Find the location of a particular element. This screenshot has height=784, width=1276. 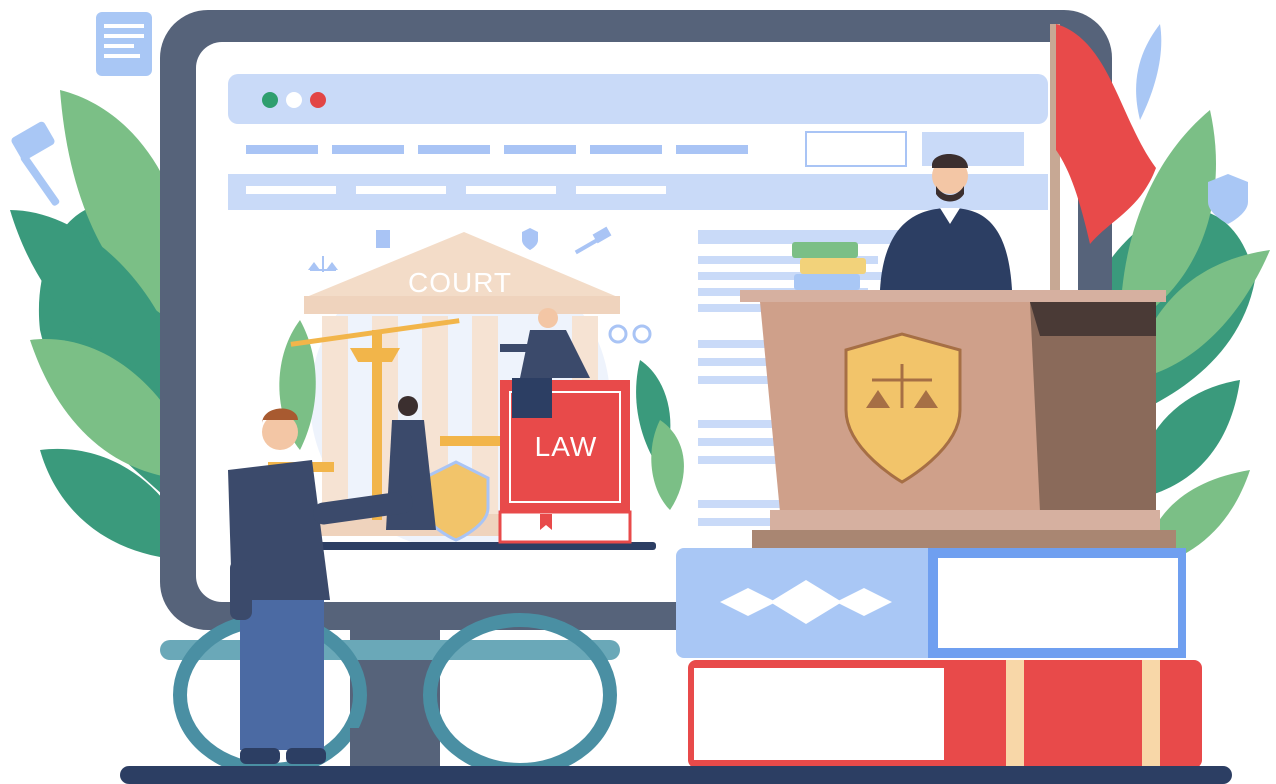

gavel-icon is located at coordinates (35, 163).